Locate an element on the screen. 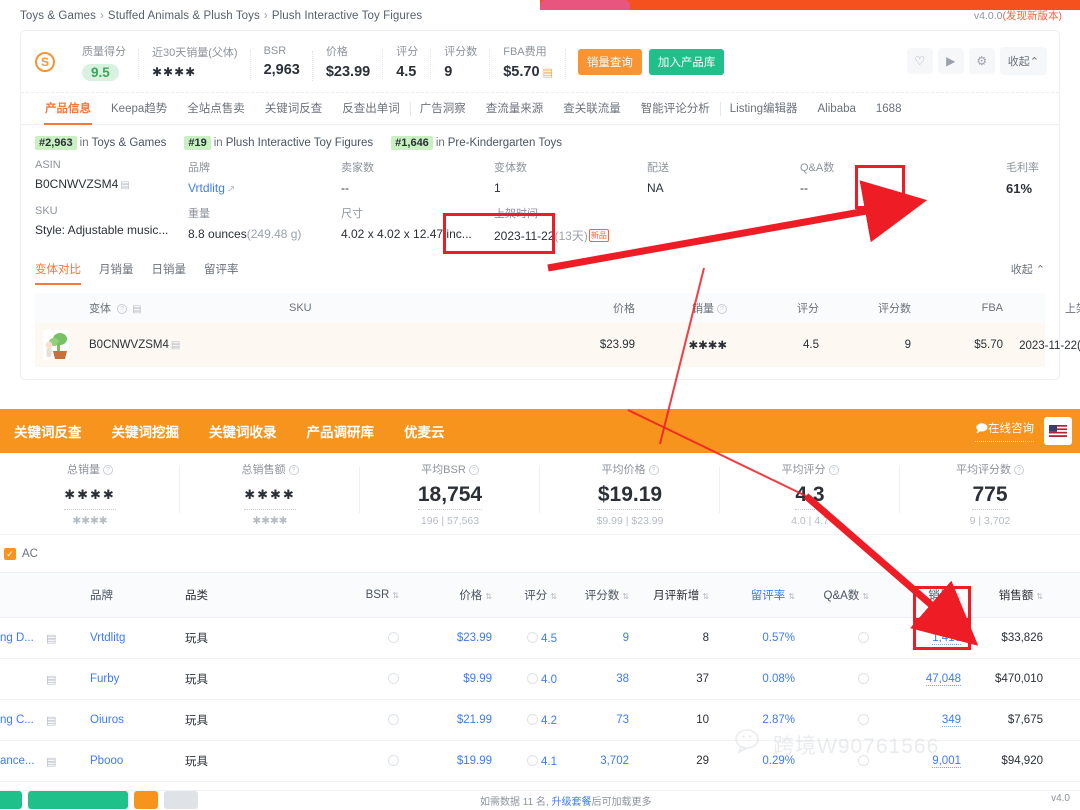  rank-item: #19 in Plush Interactive Toy Figures is located at coordinates (278, 143).